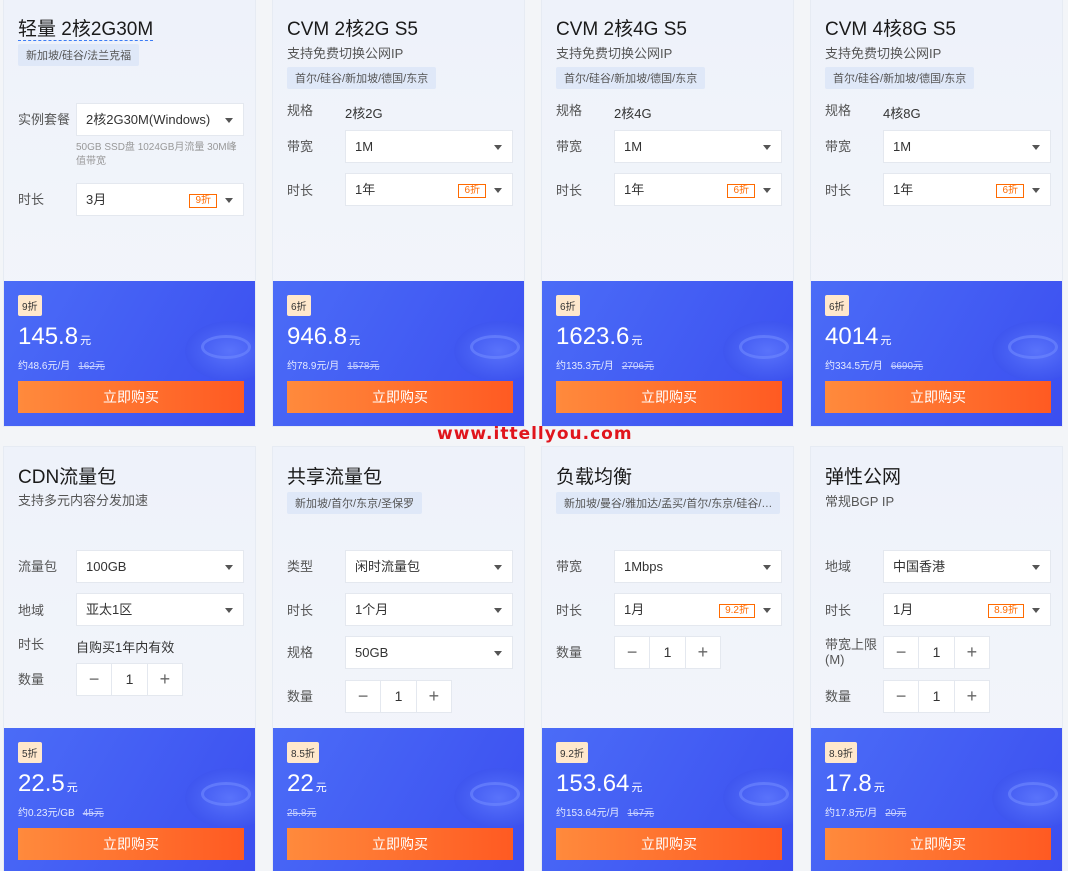 The image size is (1068, 871). What do you see at coordinates (633, 113) in the screenshot?
I see `spec-value: 2核4G` at bounding box center [633, 113].